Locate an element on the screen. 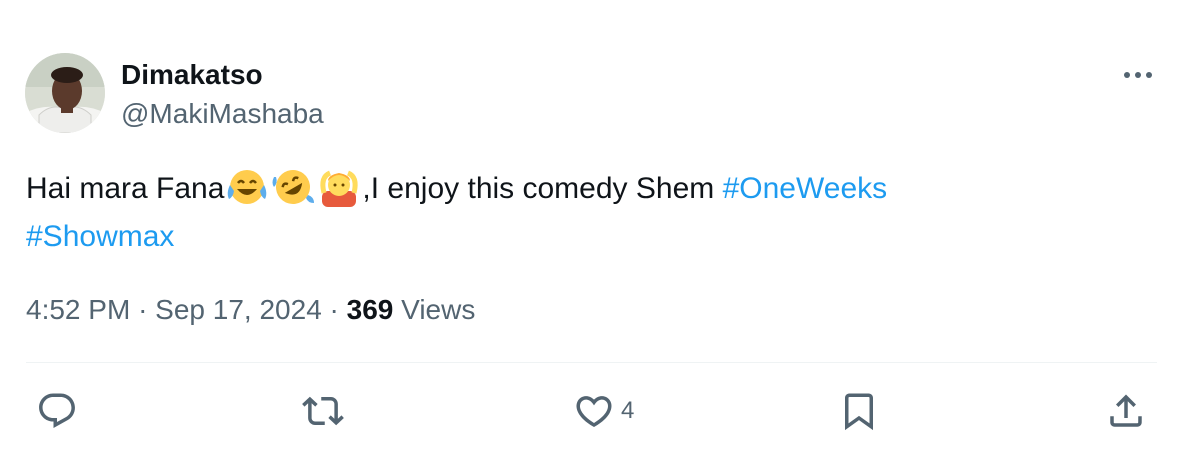 Image resolution: width=1181 pixels, height=450 pixels. face-with-tears-of-joy-icon is located at coordinates (247, 187).